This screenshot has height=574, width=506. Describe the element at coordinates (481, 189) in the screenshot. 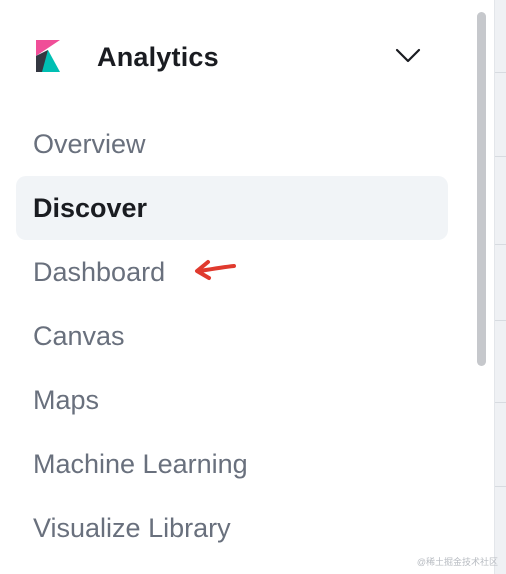

I see `scrollbar-thumb` at that location.